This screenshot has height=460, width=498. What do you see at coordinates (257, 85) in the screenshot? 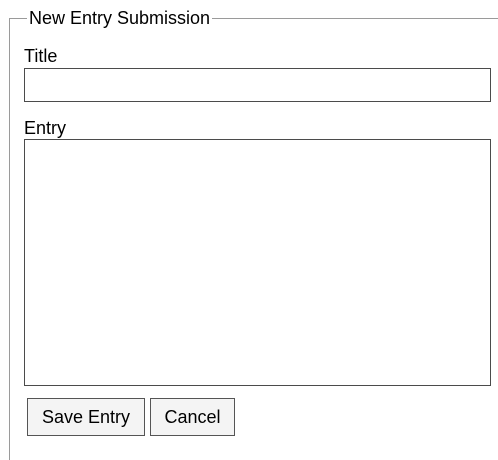
I see `title-input` at bounding box center [257, 85].